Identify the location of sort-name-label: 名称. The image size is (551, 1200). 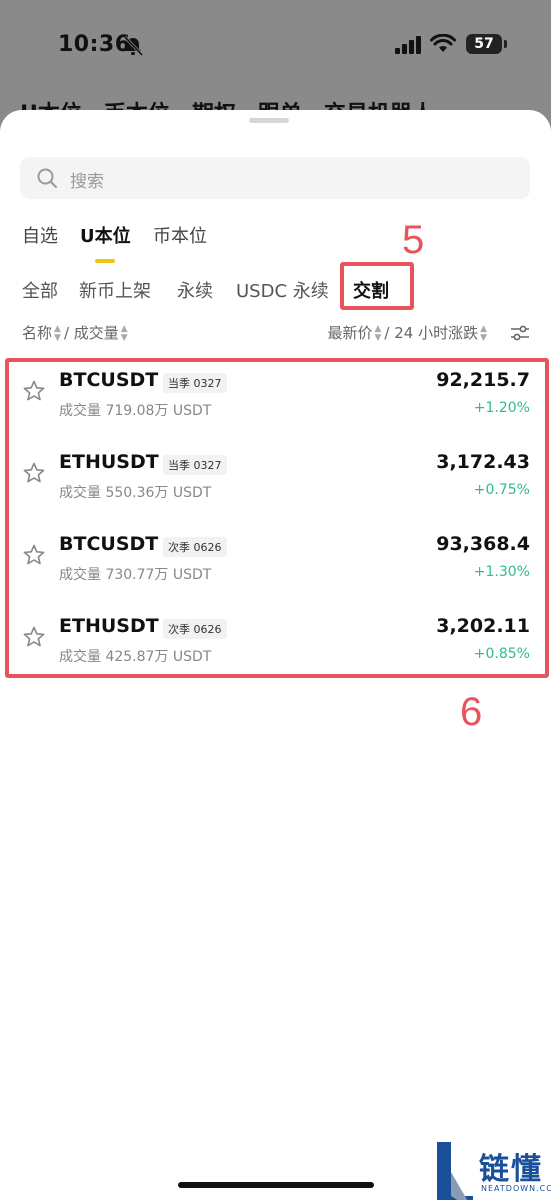
(37, 333).